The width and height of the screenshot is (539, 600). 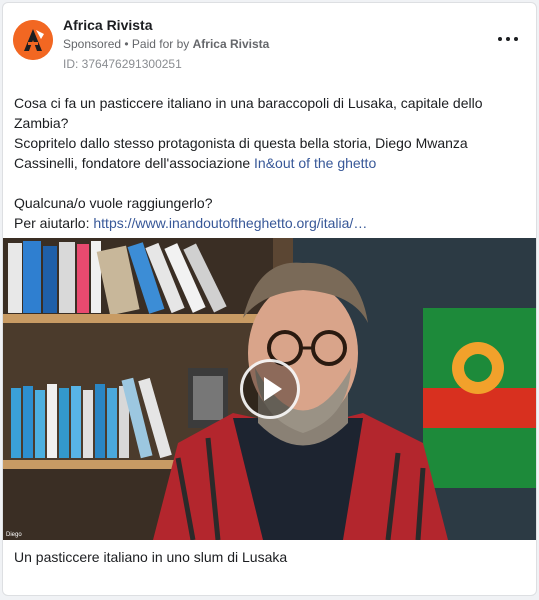 What do you see at coordinates (508, 39) in the screenshot?
I see `more-options-button` at bounding box center [508, 39].